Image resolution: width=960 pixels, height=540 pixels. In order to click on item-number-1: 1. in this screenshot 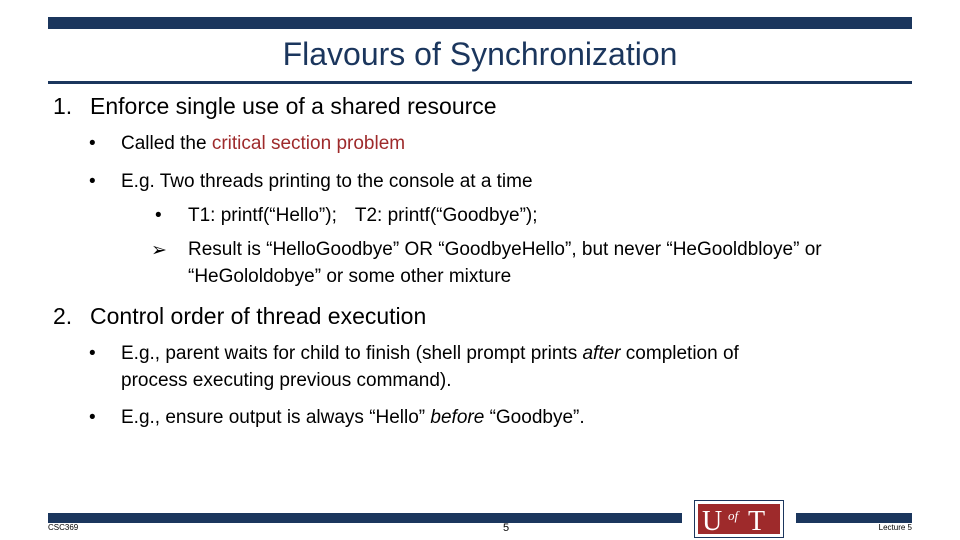, I will do `click(63, 106)`.